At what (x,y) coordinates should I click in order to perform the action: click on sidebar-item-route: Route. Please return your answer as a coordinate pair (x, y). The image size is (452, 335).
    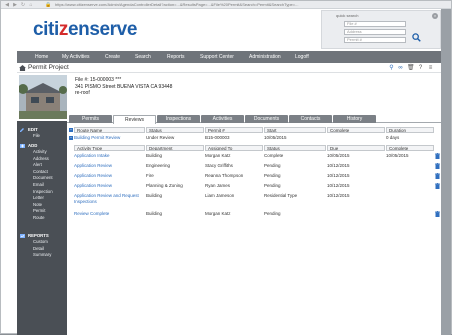
    Looking at the image, I should click on (36, 218).